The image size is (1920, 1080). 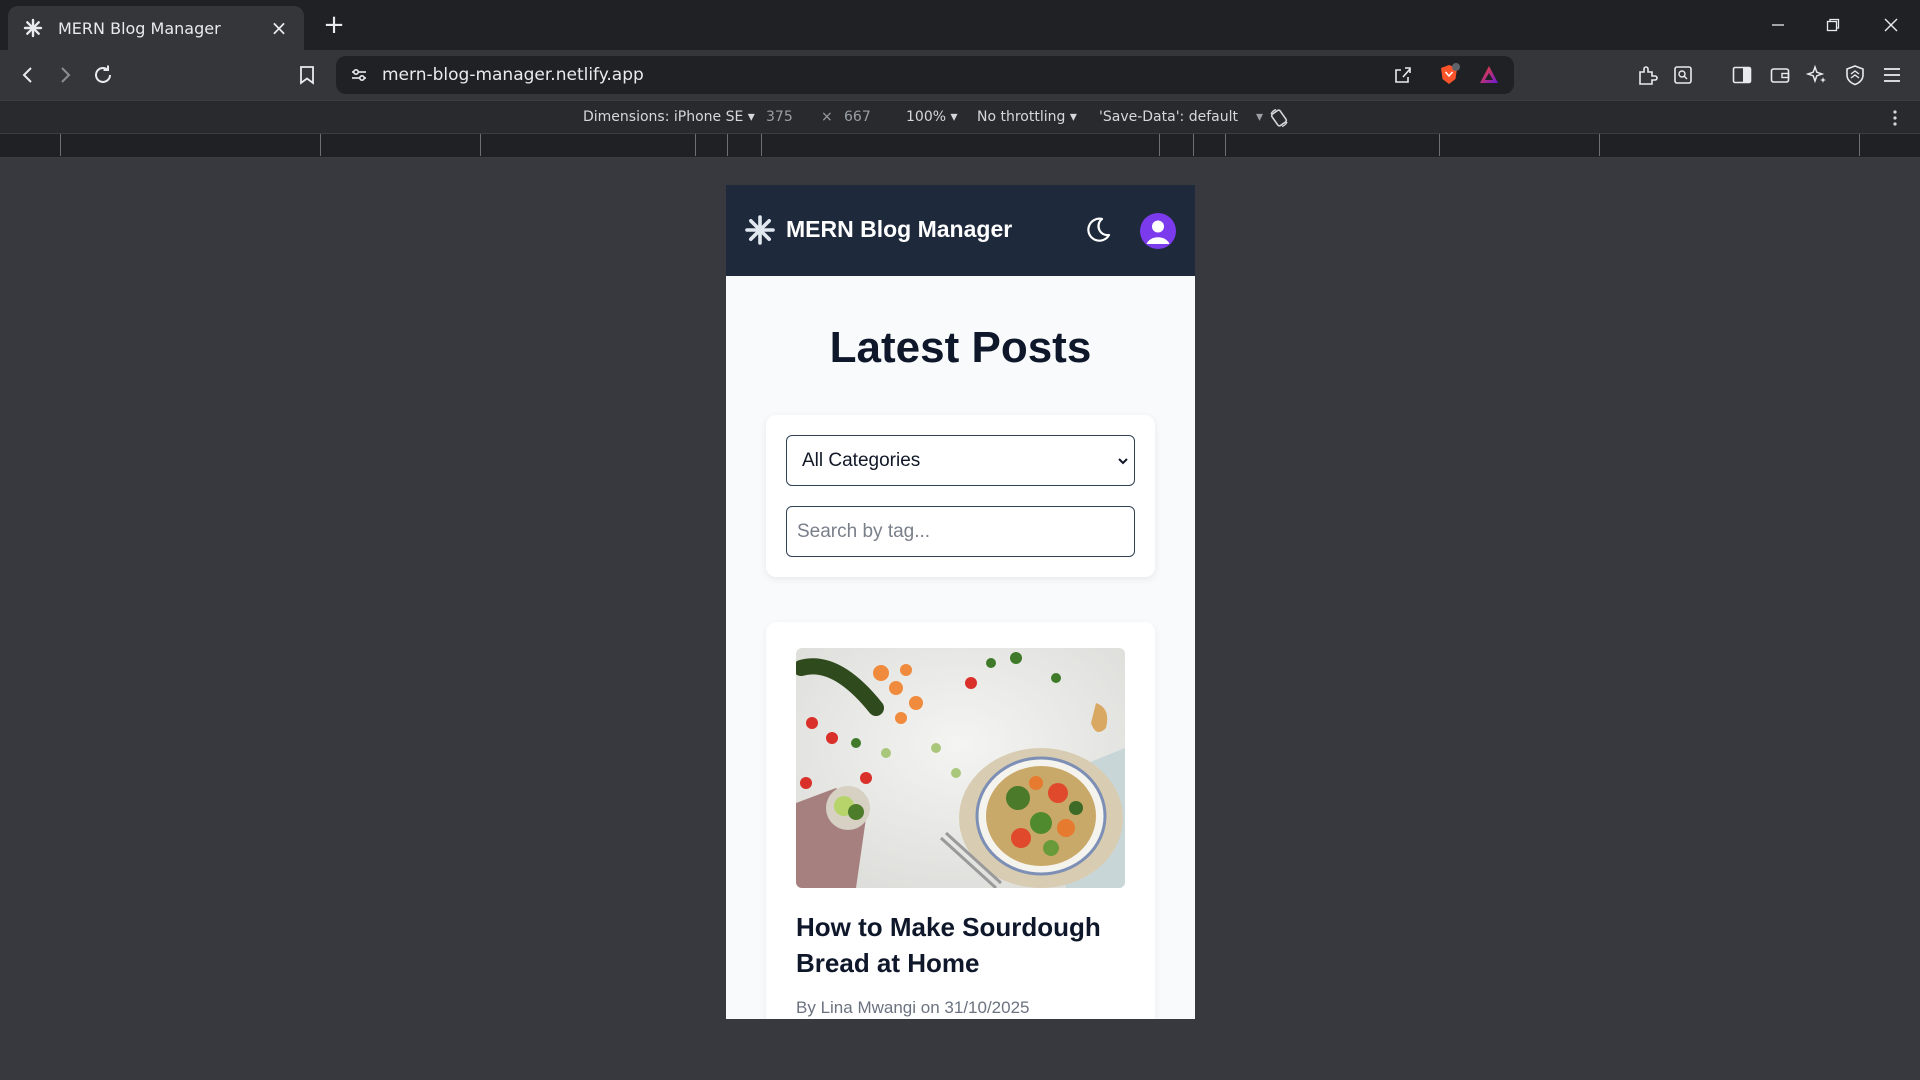 I want to click on url-text: mern-blog-manager.netlify.app, so click(x=513, y=75).